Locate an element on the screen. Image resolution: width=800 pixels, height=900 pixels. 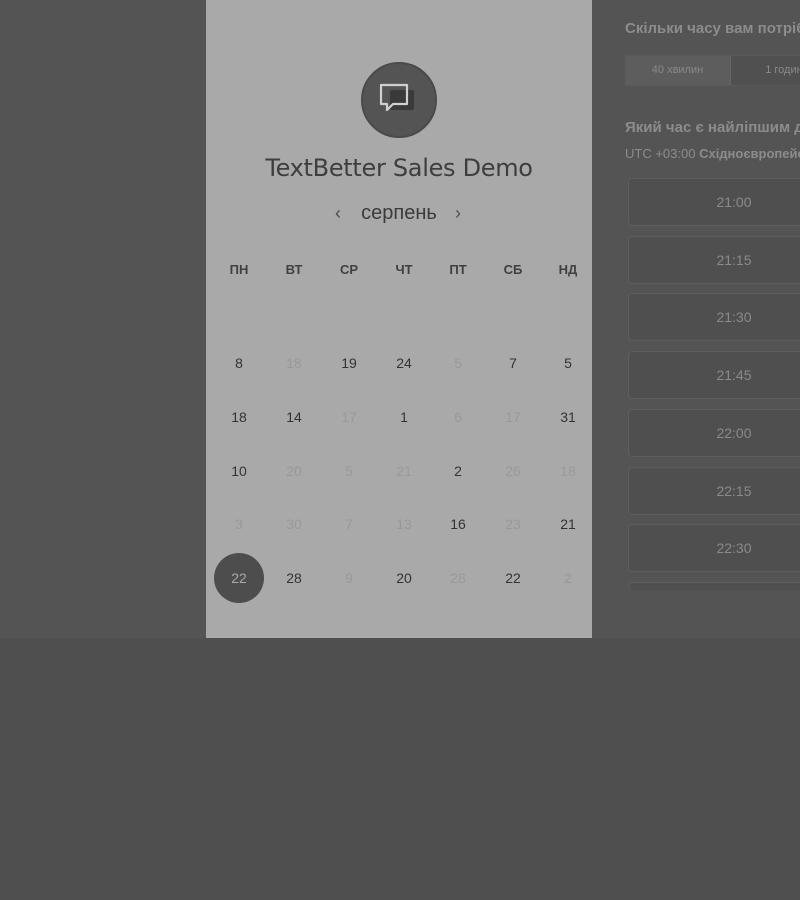
calendar-day: 1 is located at coordinates (404, 417).